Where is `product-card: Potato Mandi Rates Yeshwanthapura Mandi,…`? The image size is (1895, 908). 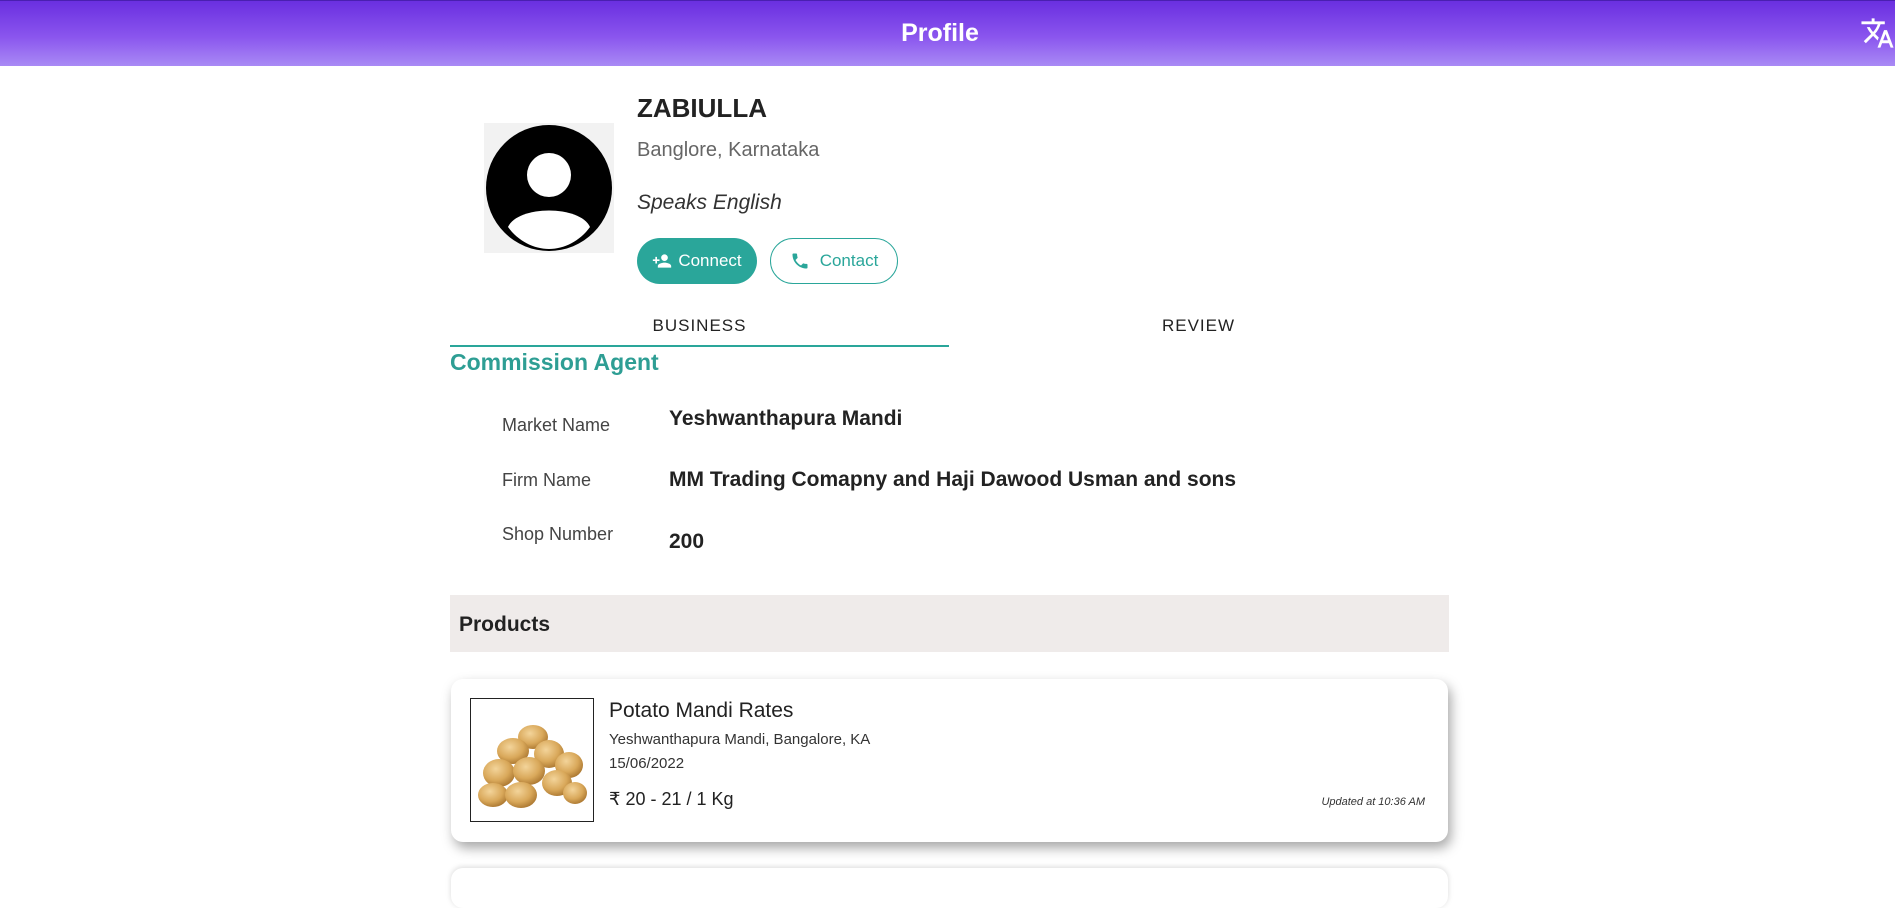 product-card: Potato Mandi Rates Yeshwanthapura Mandi,… is located at coordinates (949, 760).